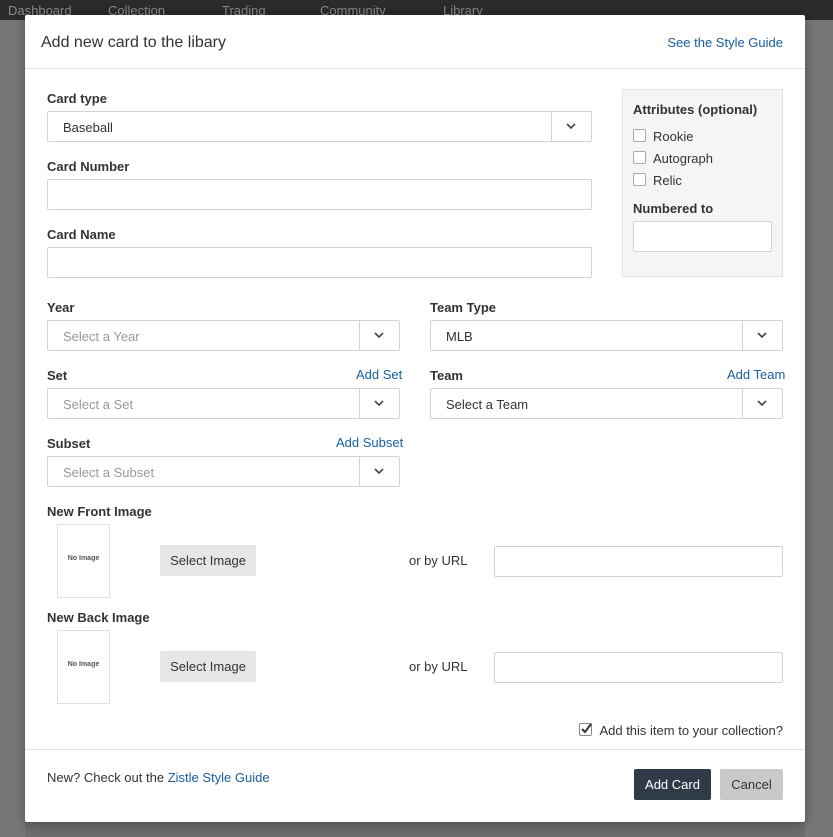 This screenshot has height=837, width=833. Describe the element at coordinates (438, 666) in the screenshot. I see `back-or-by-url-label: or by URL` at that location.